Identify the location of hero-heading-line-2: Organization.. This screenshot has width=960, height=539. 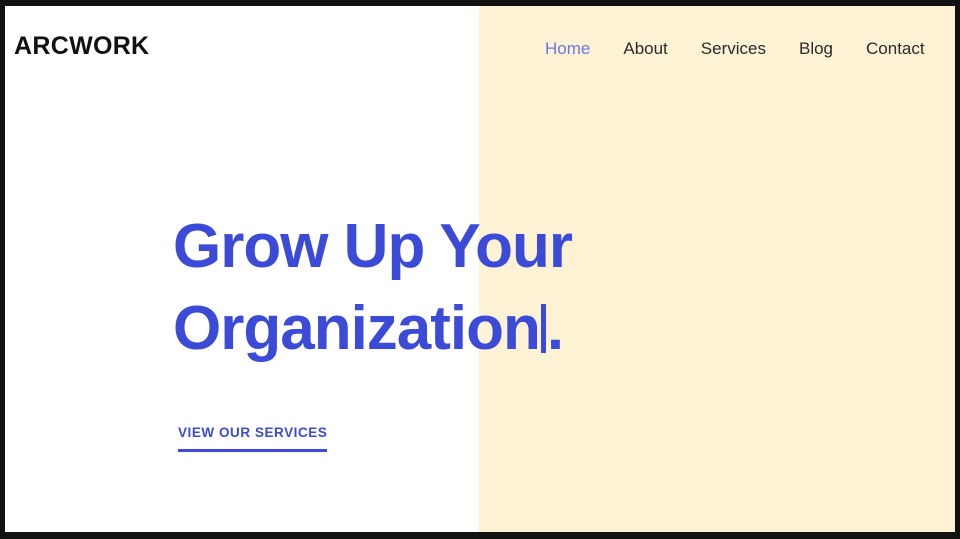
(523, 329).